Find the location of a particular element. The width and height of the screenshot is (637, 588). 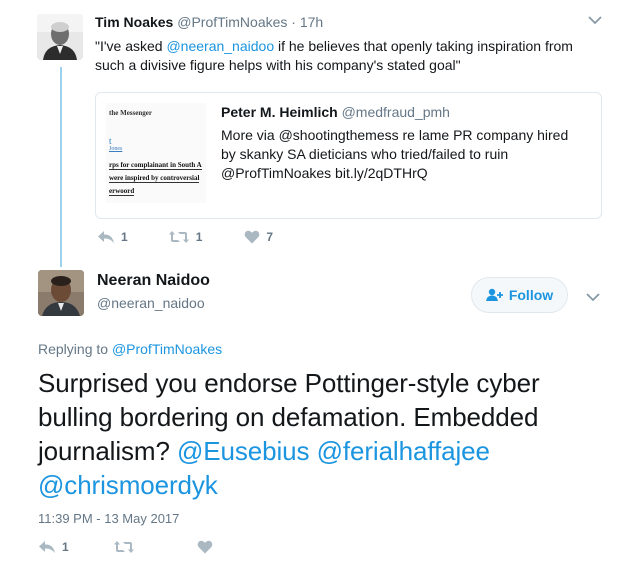

main-tweet-actions: 1 is located at coordinates (125, 547).